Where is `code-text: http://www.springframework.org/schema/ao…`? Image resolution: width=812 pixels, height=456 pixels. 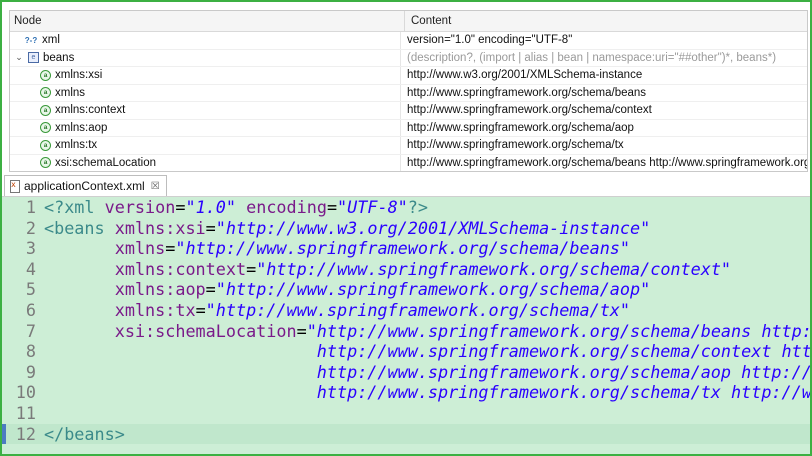
code-text: http://www.springframework.org/schema/ao… is located at coordinates (427, 372).